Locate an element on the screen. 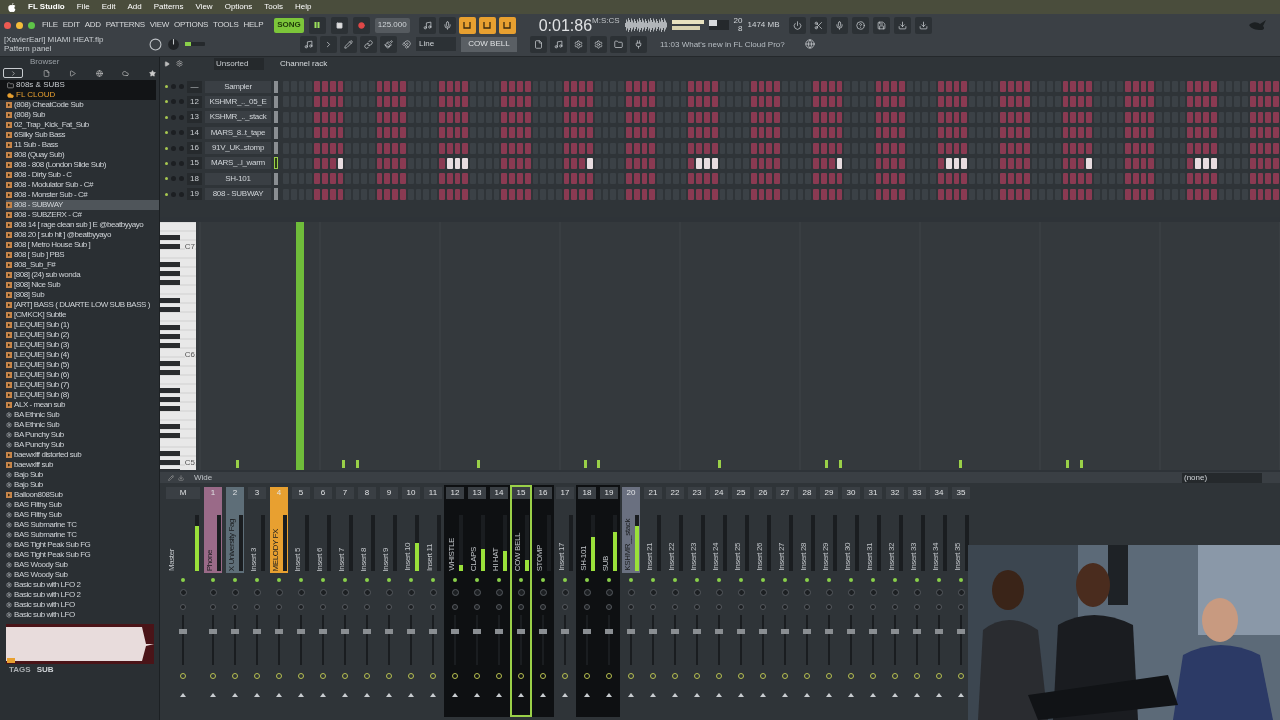 The image size is (1280, 720). menu-item: Patterns is located at coordinates (168, 7).